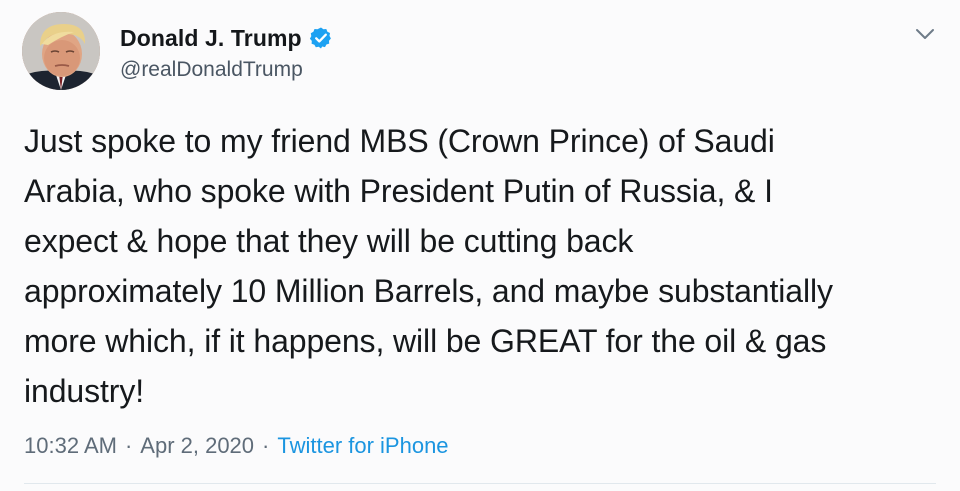 This screenshot has width=960, height=491. I want to click on author-name-row: Donald J. Trump, so click(226, 38).